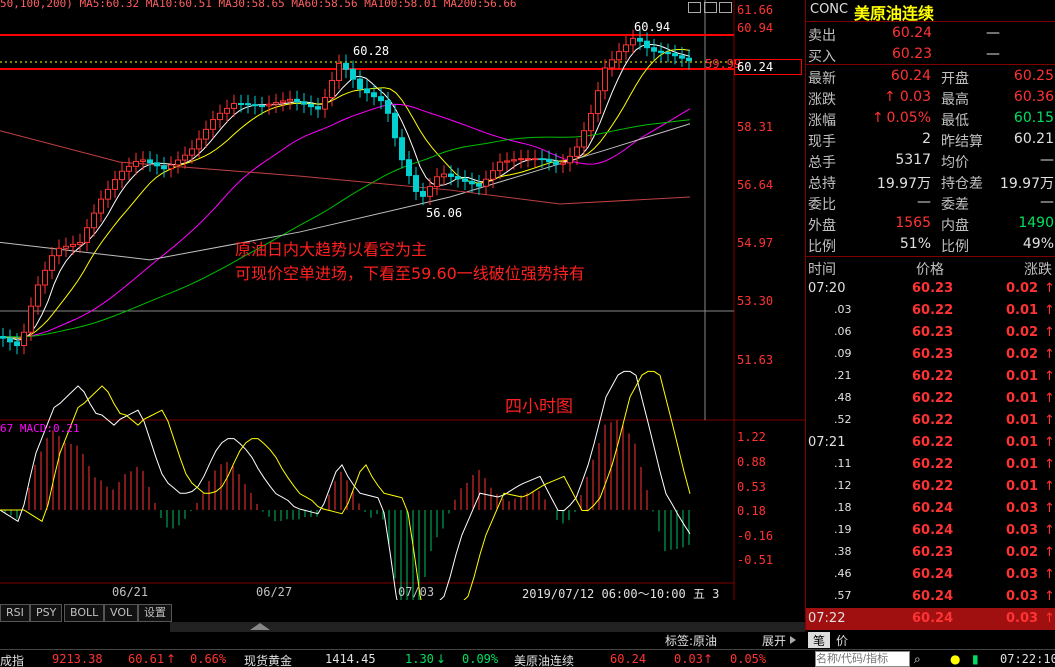 The height and width of the screenshot is (667, 1055). Describe the element at coordinates (1038, 244) in the screenshot. I see `quote-value: 49%` at that location.